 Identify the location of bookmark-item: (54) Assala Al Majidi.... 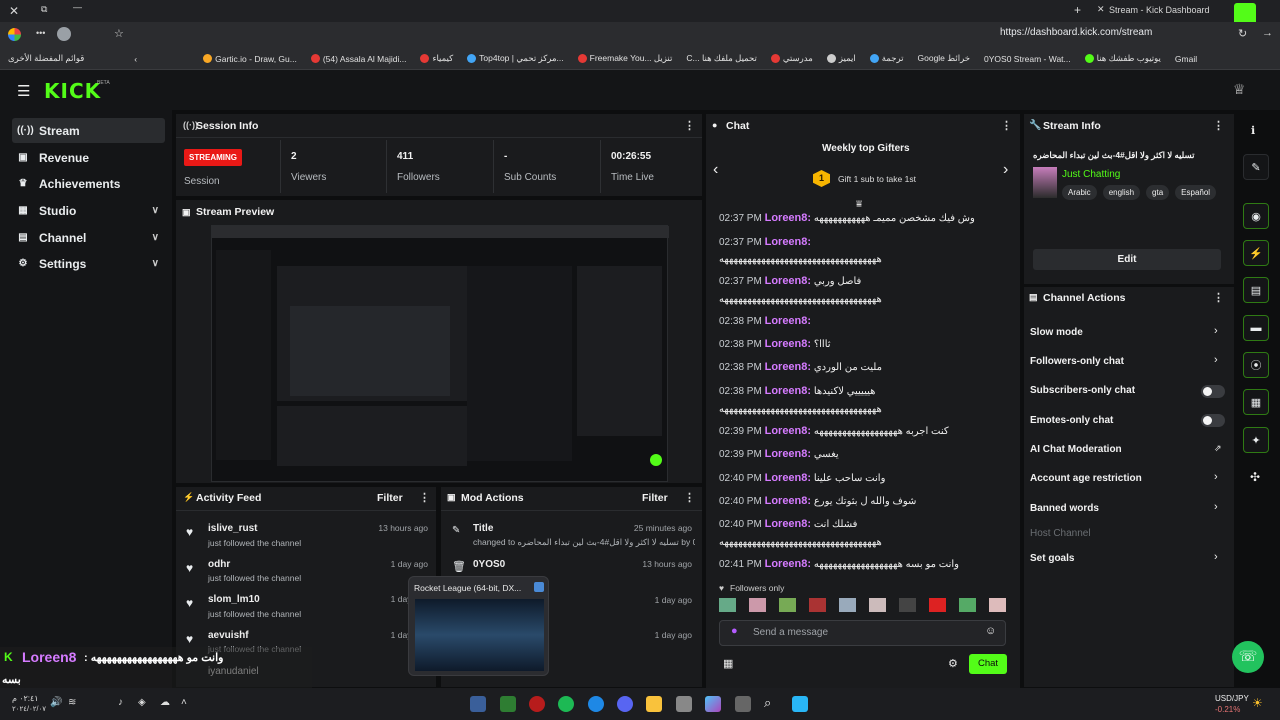
(358, 59).